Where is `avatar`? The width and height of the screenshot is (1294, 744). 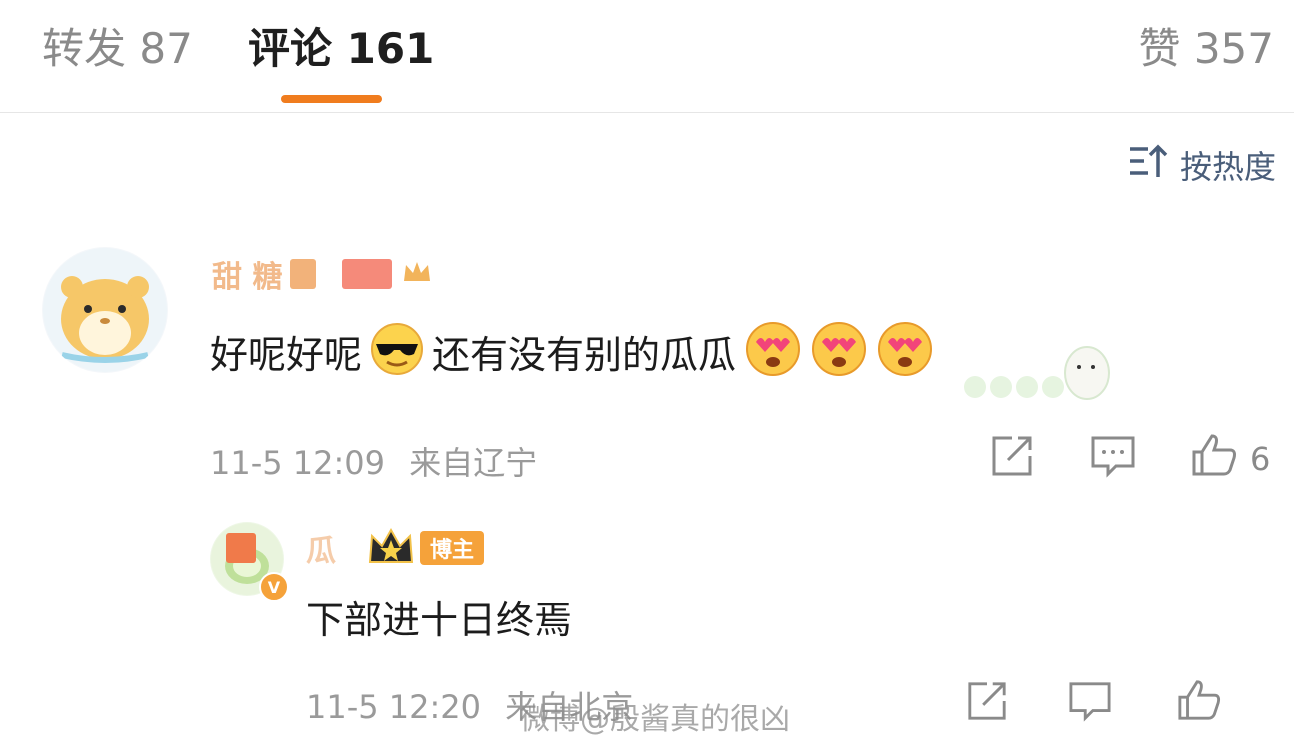 avatar is located at coordinates (105, 310).